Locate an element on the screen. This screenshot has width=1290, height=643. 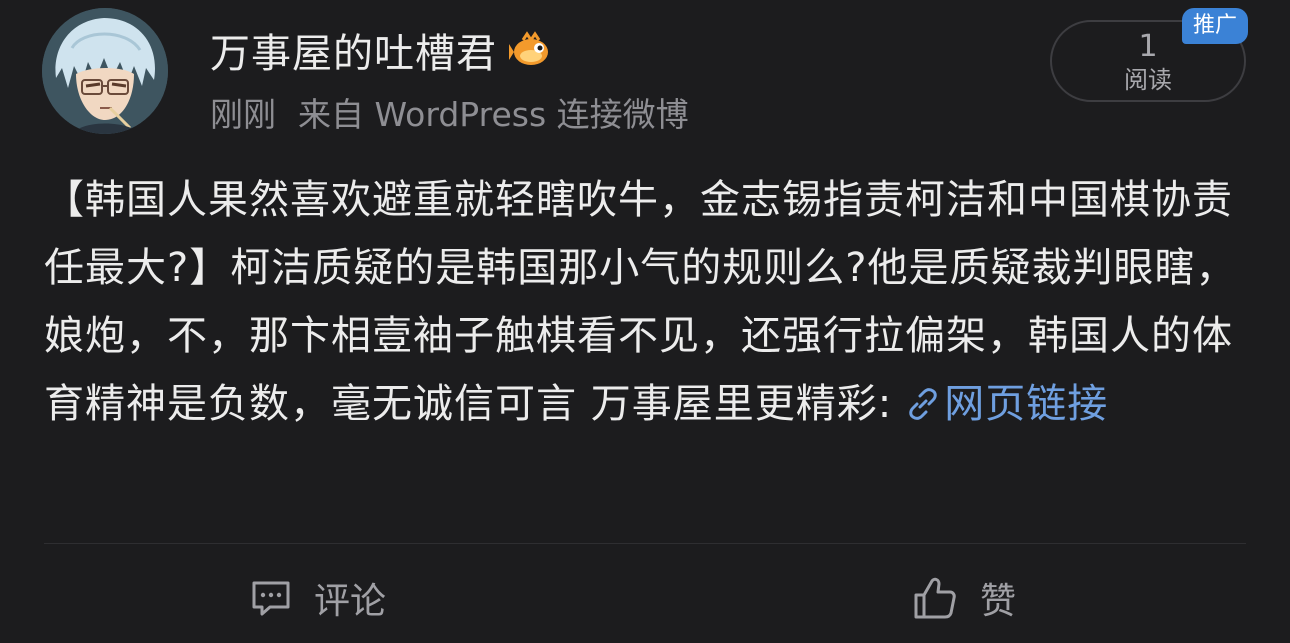
comment-icon is located at coordinates (271, 598).